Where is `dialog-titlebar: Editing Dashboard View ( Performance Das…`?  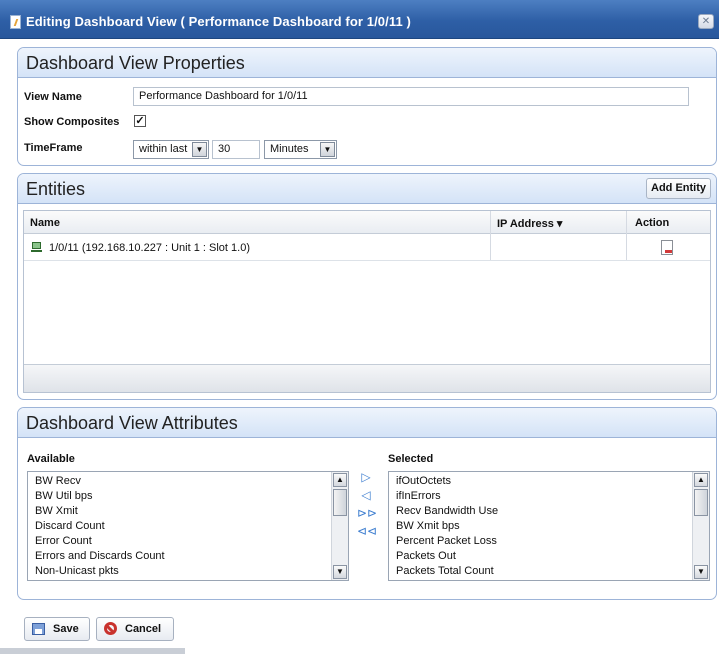 dialog-titlebar: Editing Dashboard View ( Performance Das… is located at coordinates (359, 19).